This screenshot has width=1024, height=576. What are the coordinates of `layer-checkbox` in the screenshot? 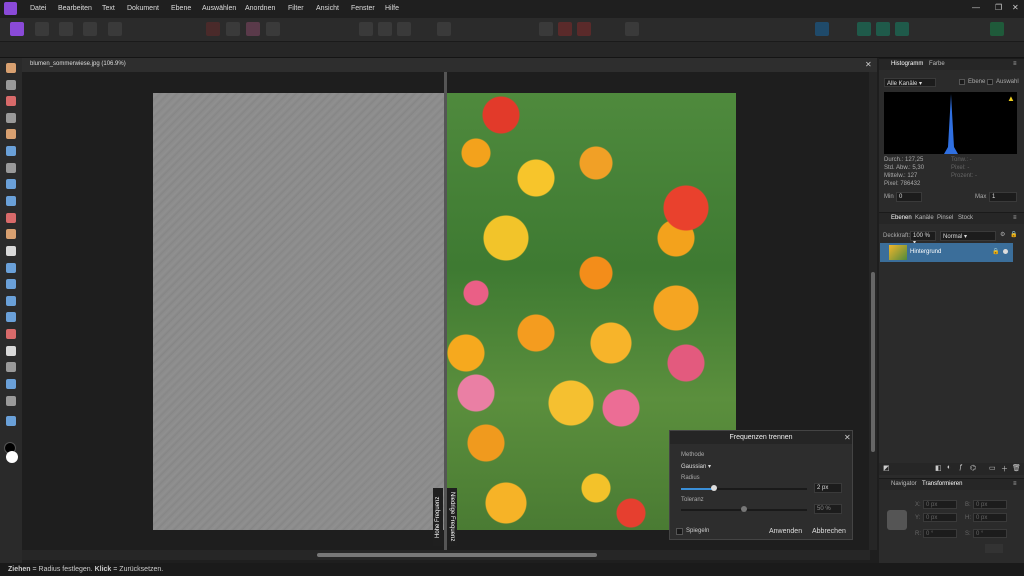 It's located at (962, 82).